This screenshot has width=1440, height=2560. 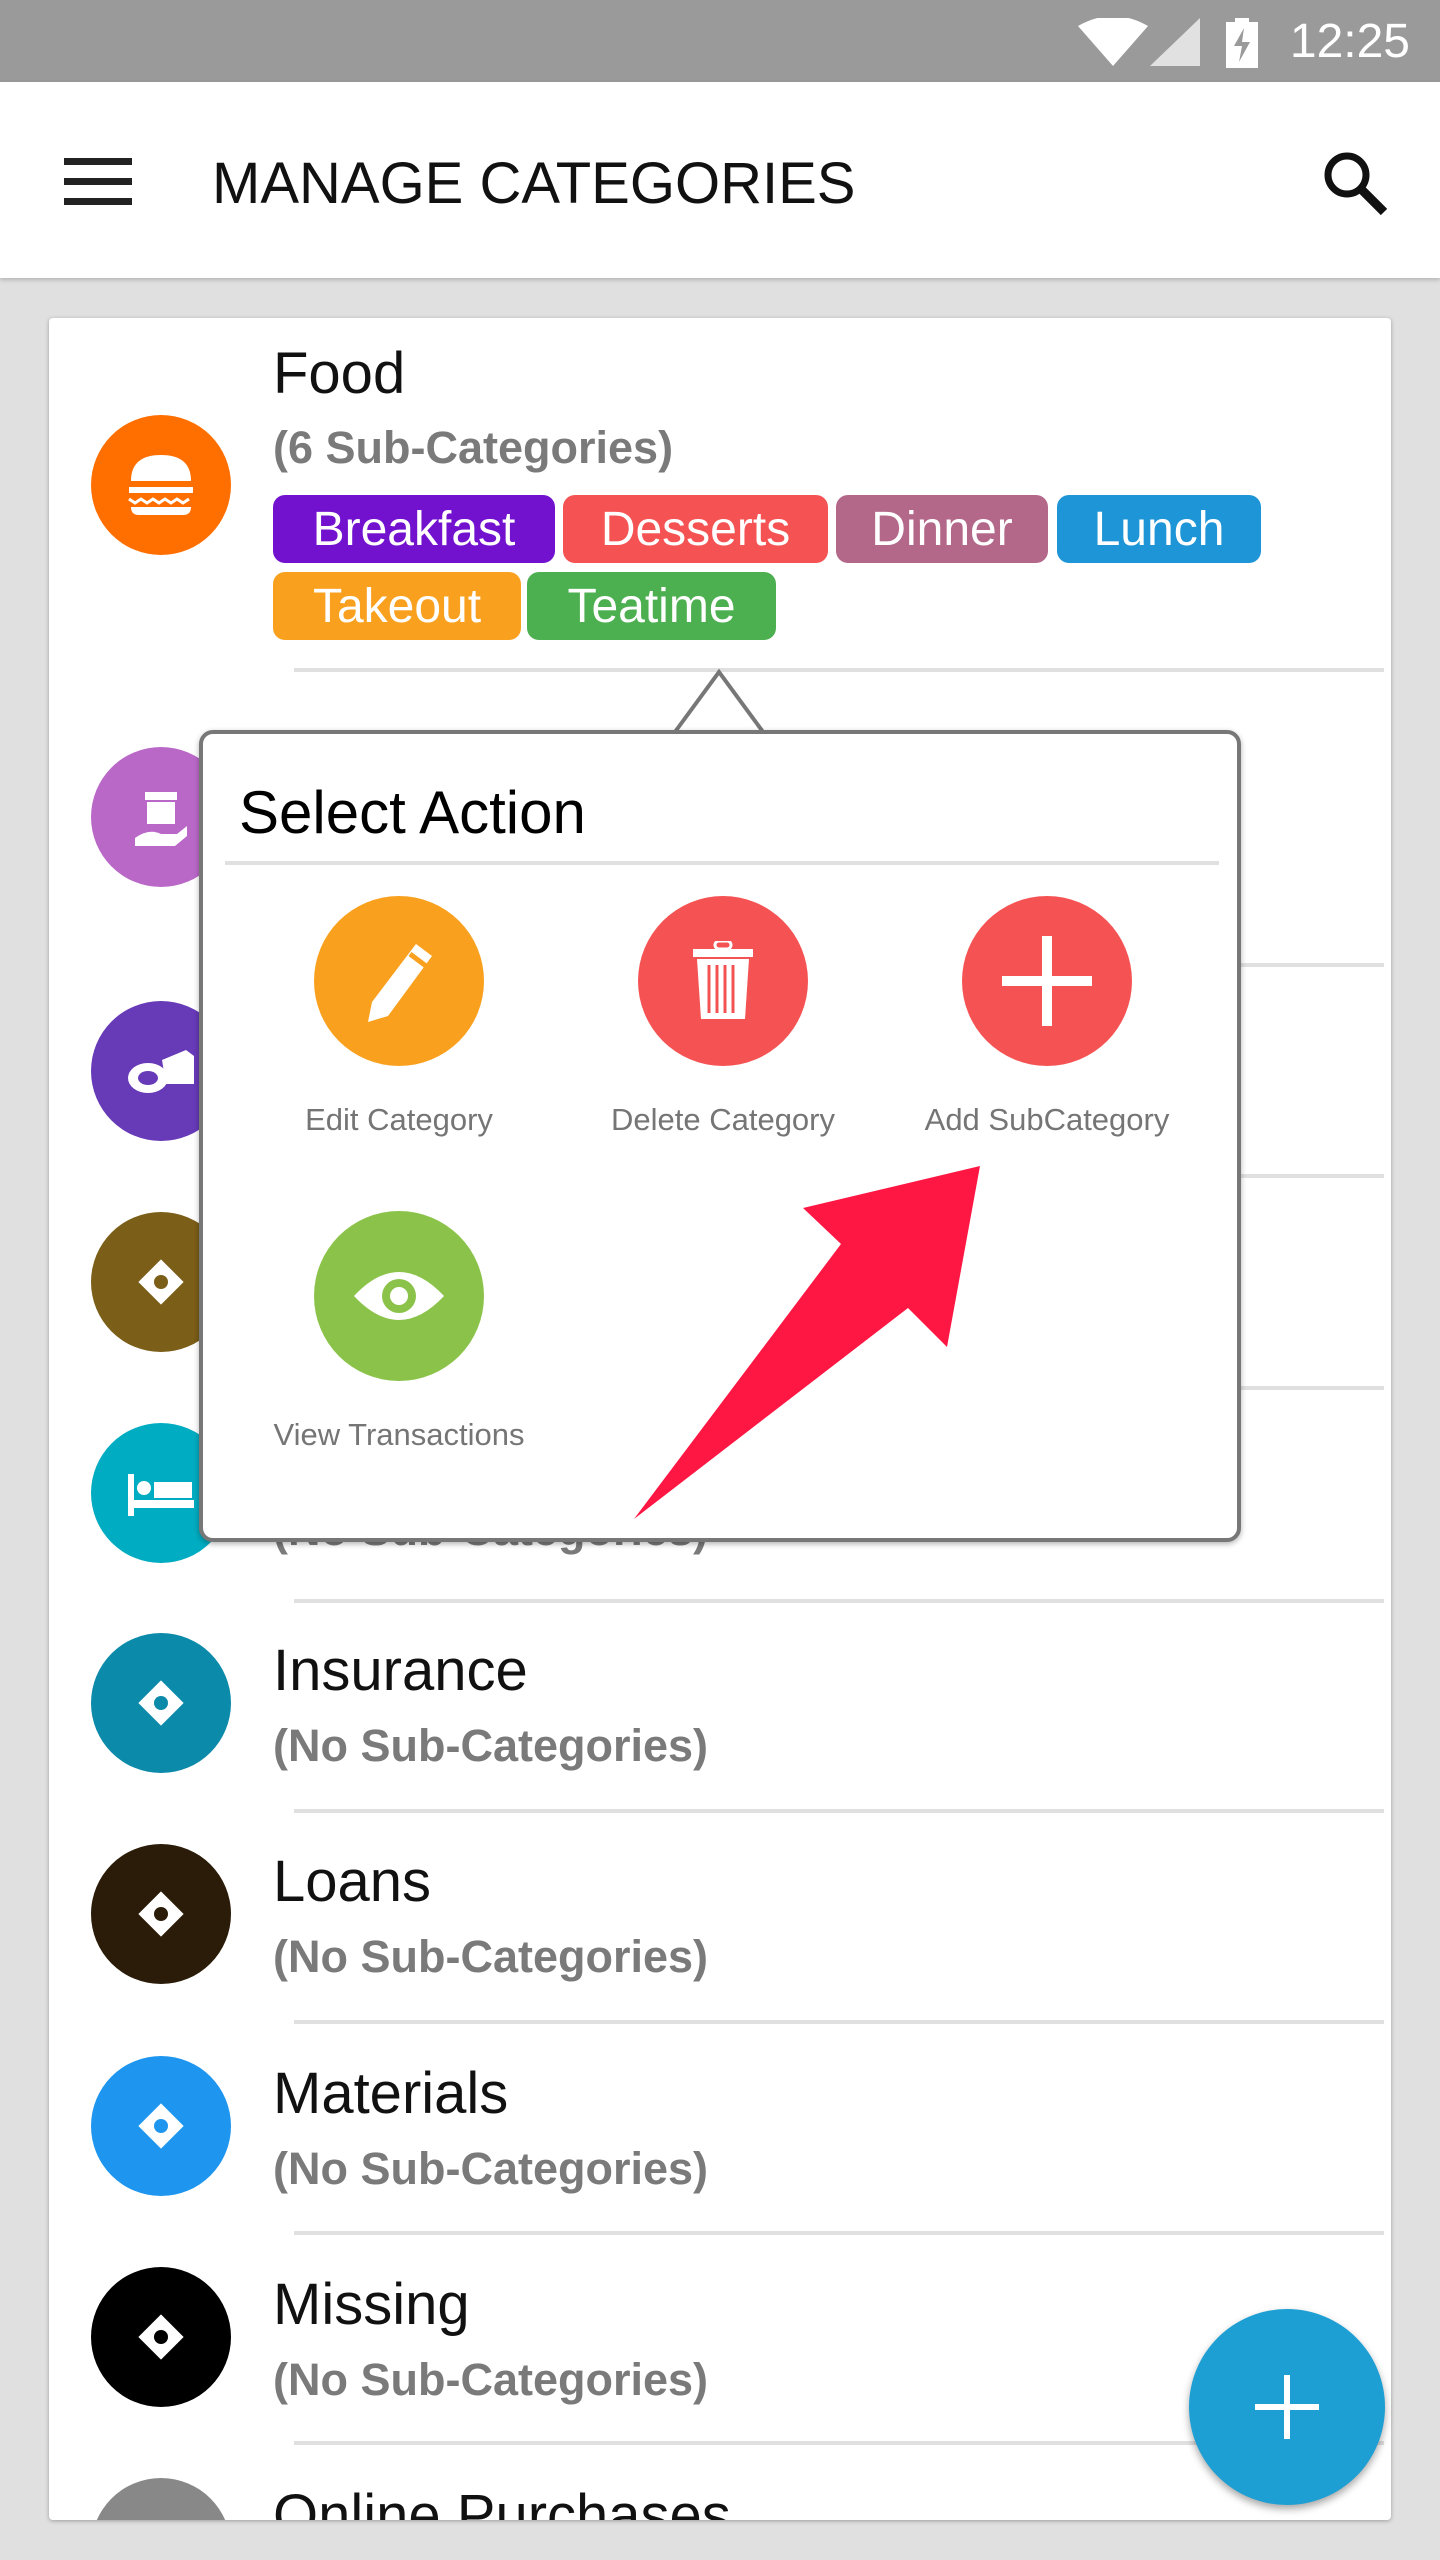 I want to click on app-bar: MANAGE CATEGORIES, so click(x=720, y=180).